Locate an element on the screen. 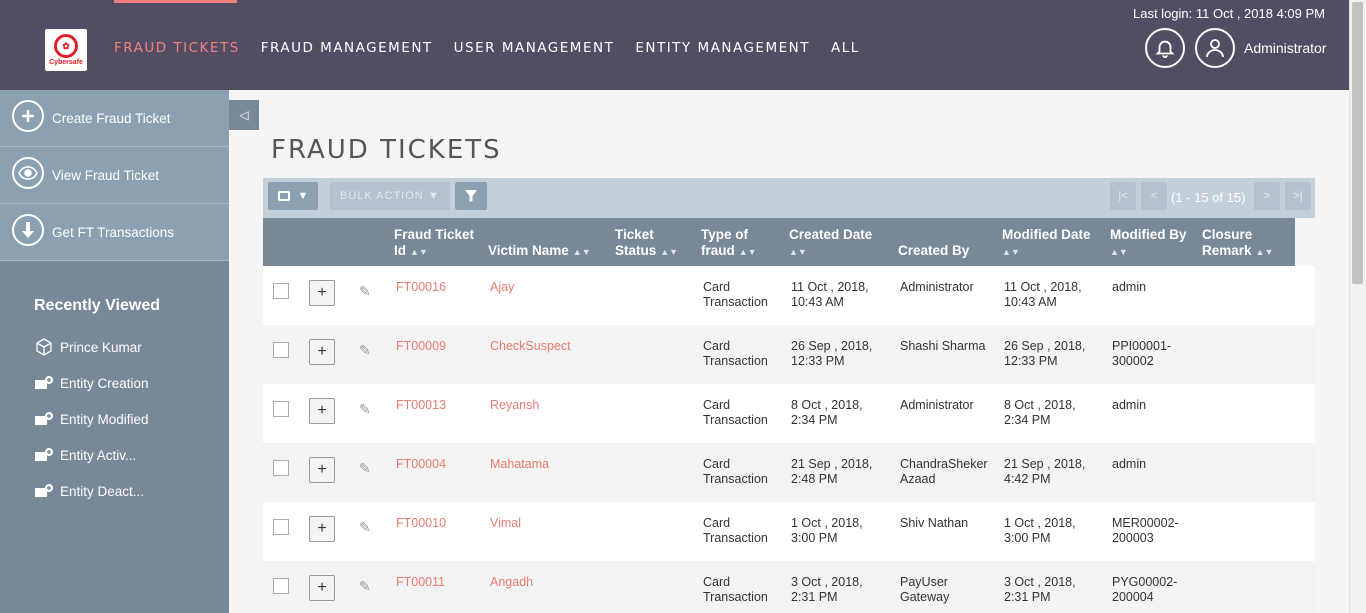  created-by: Shashi Sharma is located at coordinates (943, 346).